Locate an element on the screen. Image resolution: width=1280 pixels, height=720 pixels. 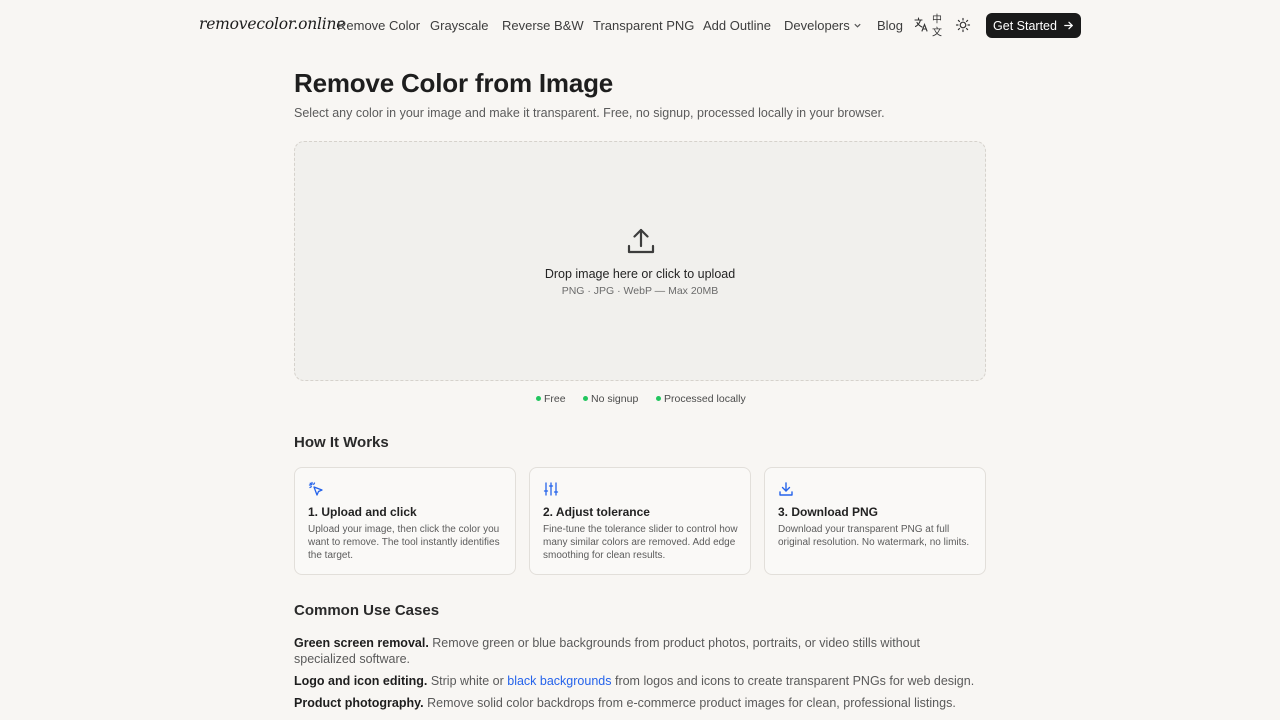
theme-toggle-button is located at coordinates (963, 25).